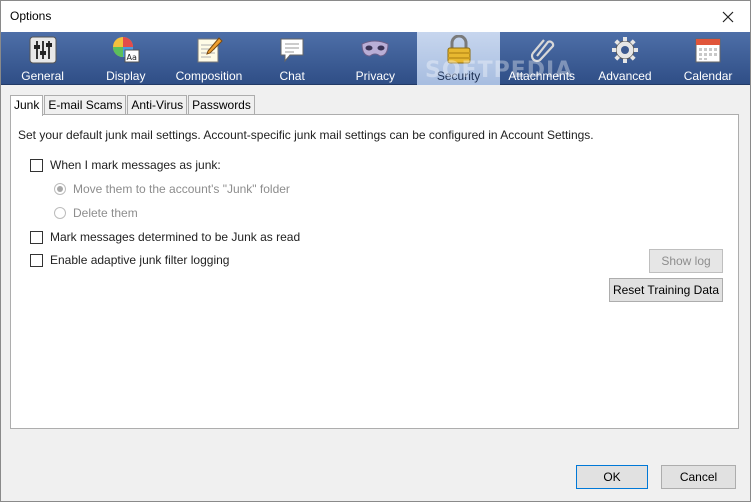 The width and height of the screenshot is (751, 502). Describe the element at coordinates (542, 50) in the screenshot. I see `paperclip-icon` at that location.